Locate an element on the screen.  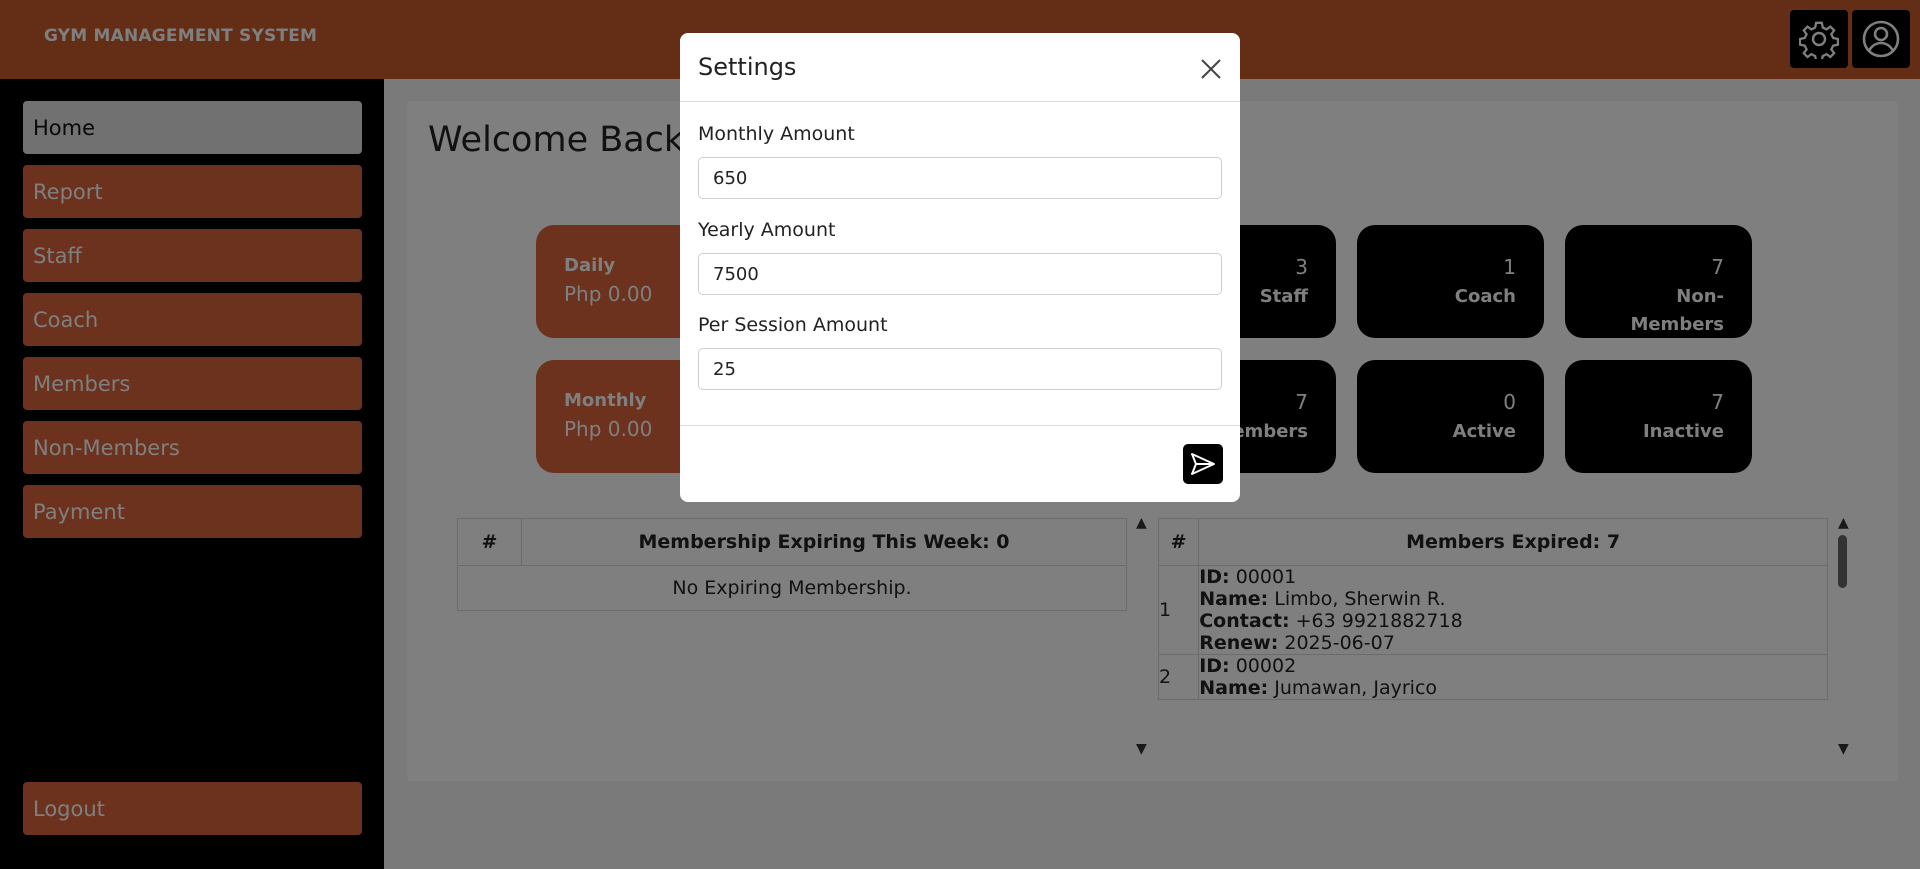
save-settings-button is located at coordinates (1203, 464).